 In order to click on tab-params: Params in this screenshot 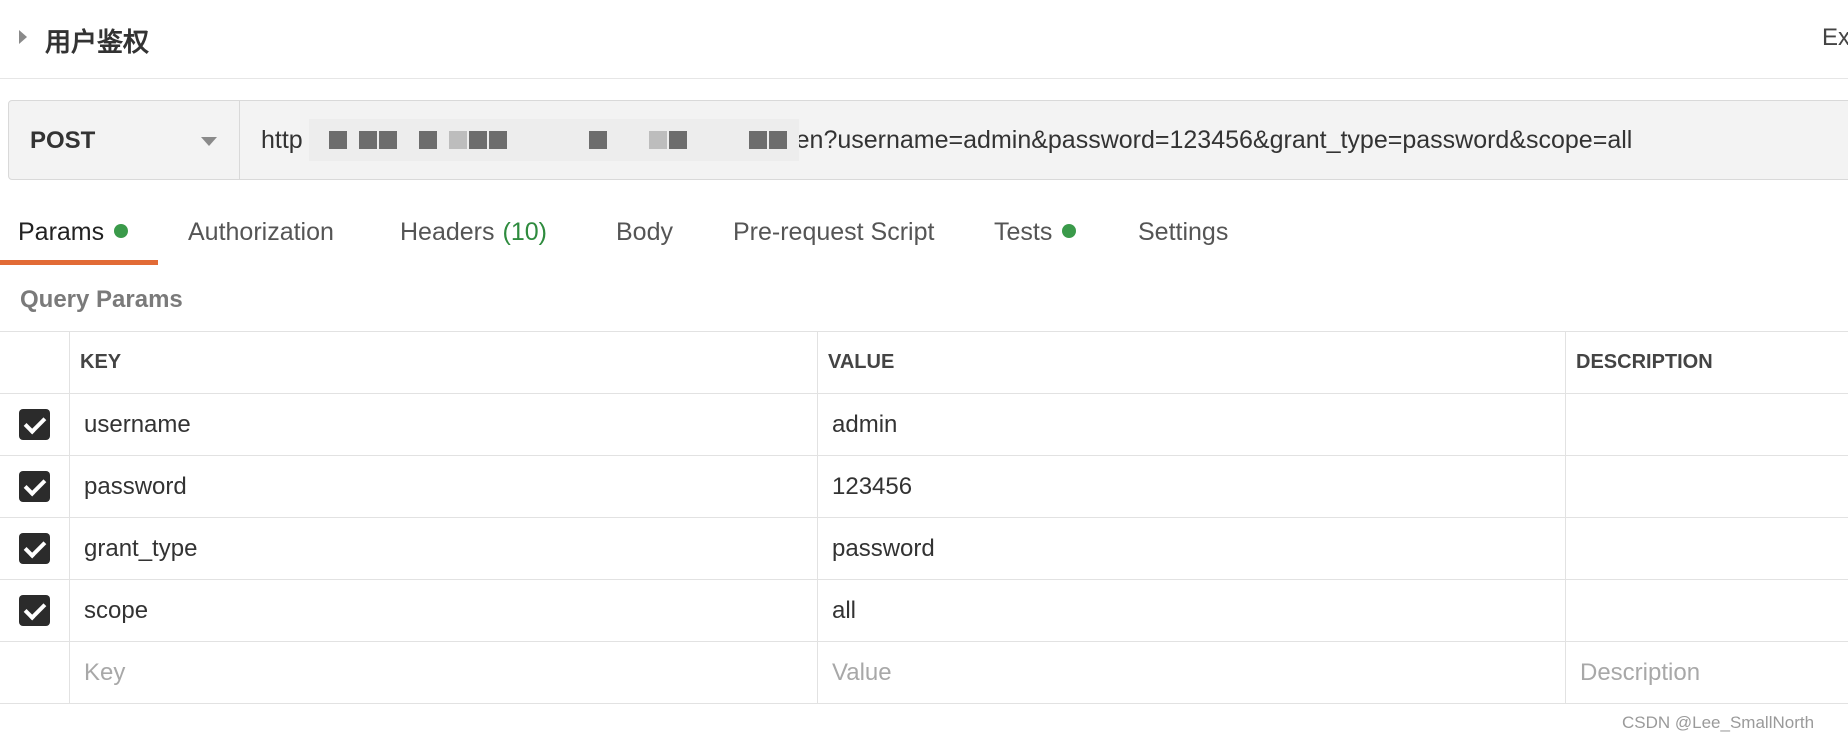, I will do `click(73, 232)`.